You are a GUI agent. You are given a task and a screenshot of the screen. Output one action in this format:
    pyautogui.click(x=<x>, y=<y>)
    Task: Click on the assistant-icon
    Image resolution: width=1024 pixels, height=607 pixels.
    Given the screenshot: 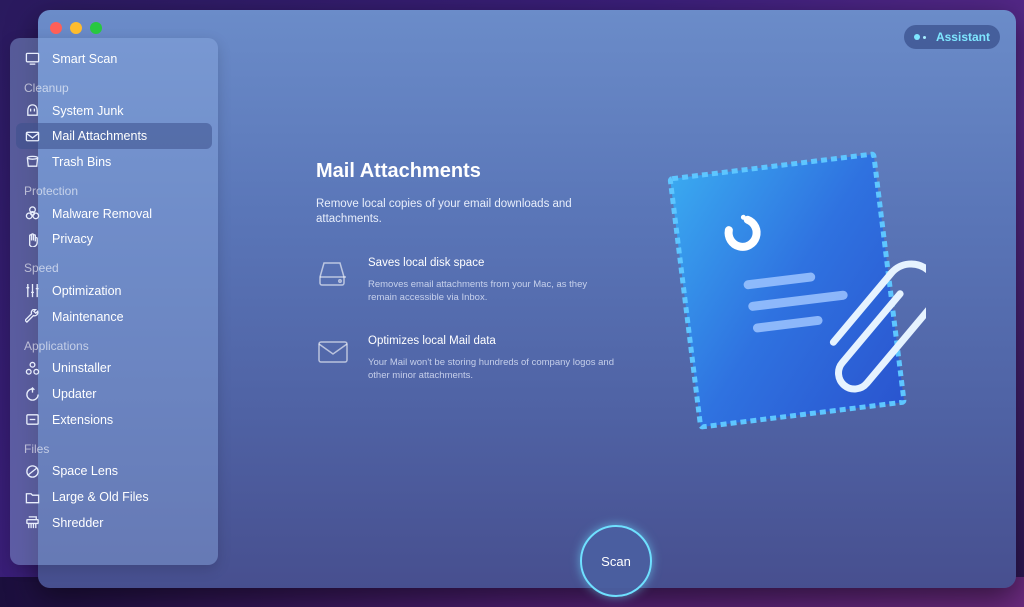 What is the action you would take?
    pyautogui.click(x=919, y=37)
    